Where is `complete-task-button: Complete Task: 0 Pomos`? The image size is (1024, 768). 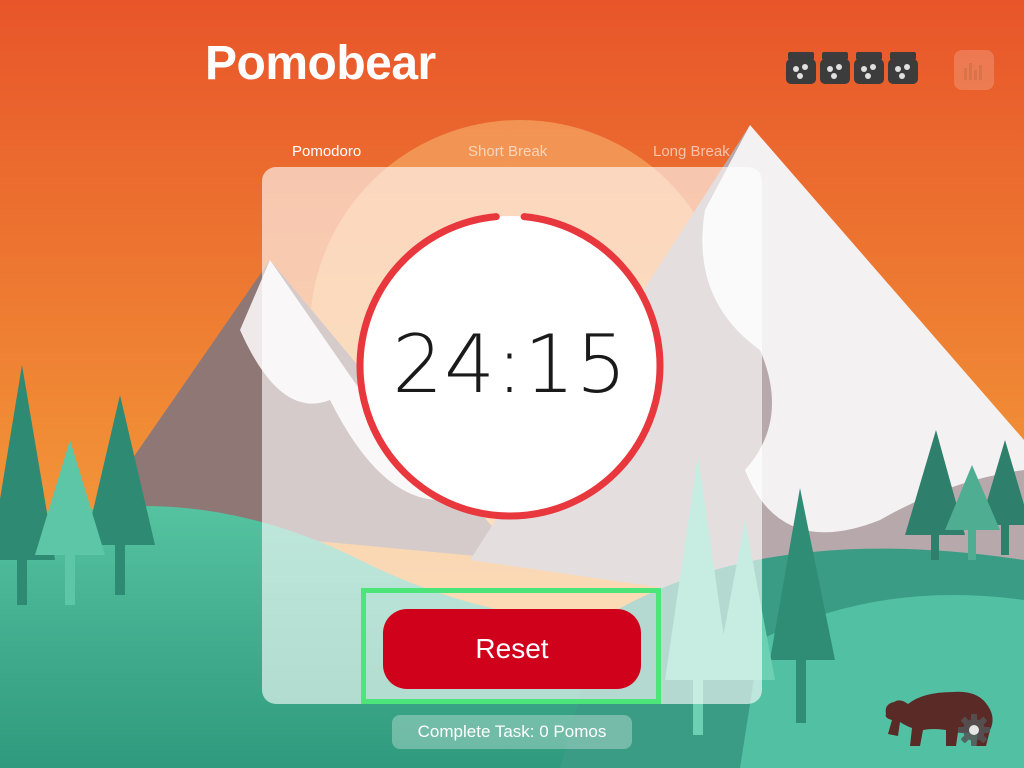 complete-task-button: Complete Task: 0 Pomos is located at coordinates (512, 732).